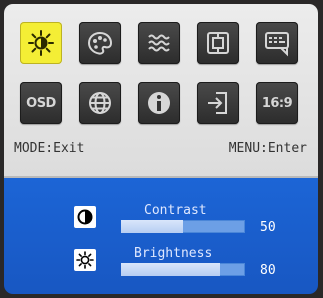 The height and width of the screenshot is (298, 323). Describe the element at coordinates (85, 217) in the screenshot. I see `contrast-icon` at that location.